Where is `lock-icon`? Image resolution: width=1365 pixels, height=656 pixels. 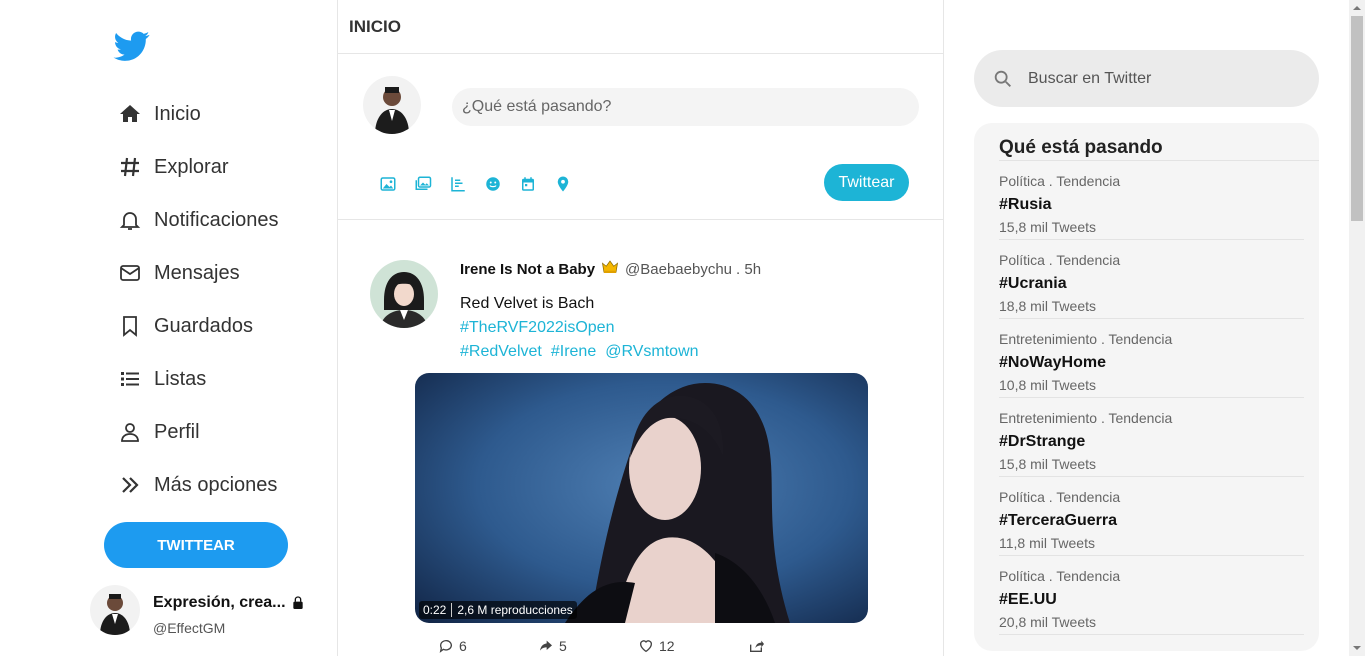 lock-icon is located at coordinates (297, 602).